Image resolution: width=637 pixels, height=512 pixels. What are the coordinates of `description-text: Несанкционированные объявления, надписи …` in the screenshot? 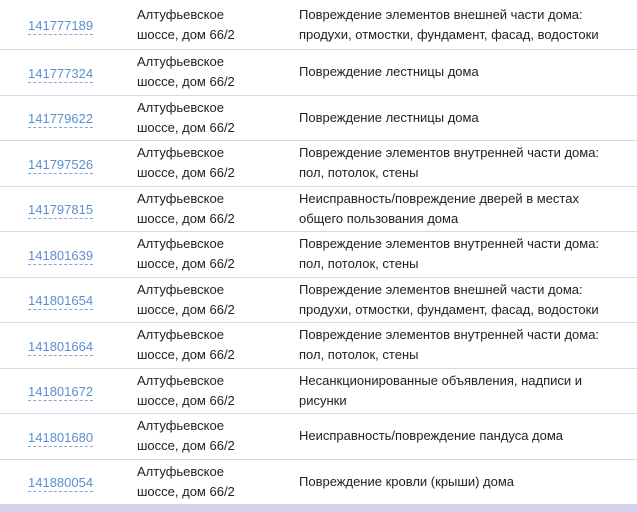 It's located at (441, 390).